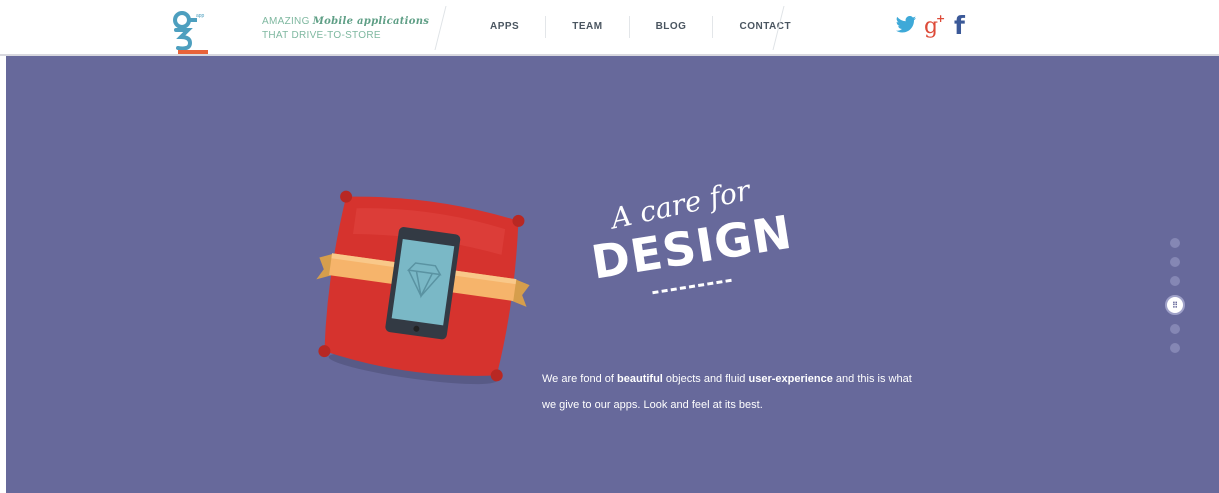  I want to click on facebook-icon: f, so click(960, 27).